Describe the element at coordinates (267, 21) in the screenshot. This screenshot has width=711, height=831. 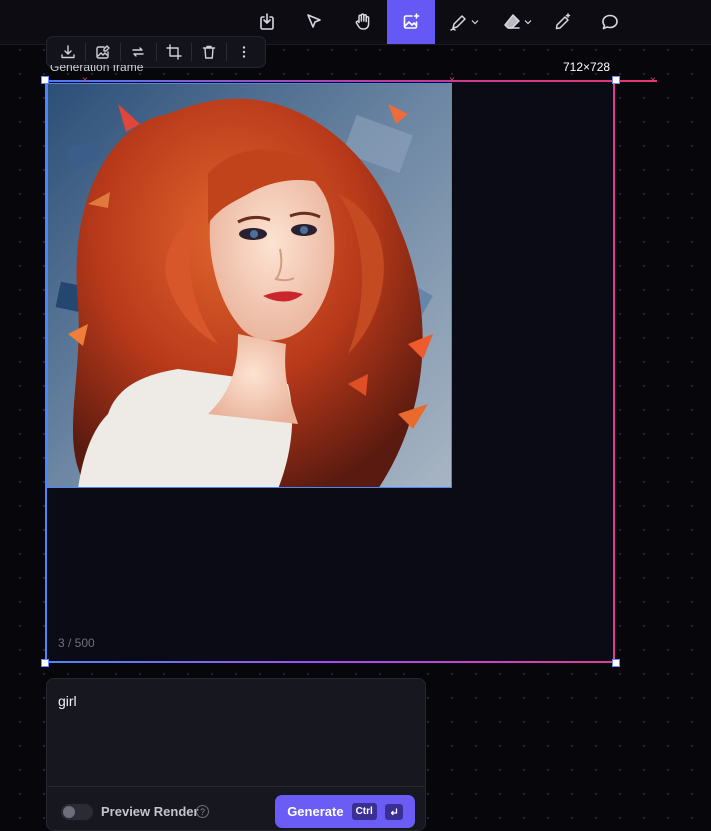
I see `import-icon` at that location.